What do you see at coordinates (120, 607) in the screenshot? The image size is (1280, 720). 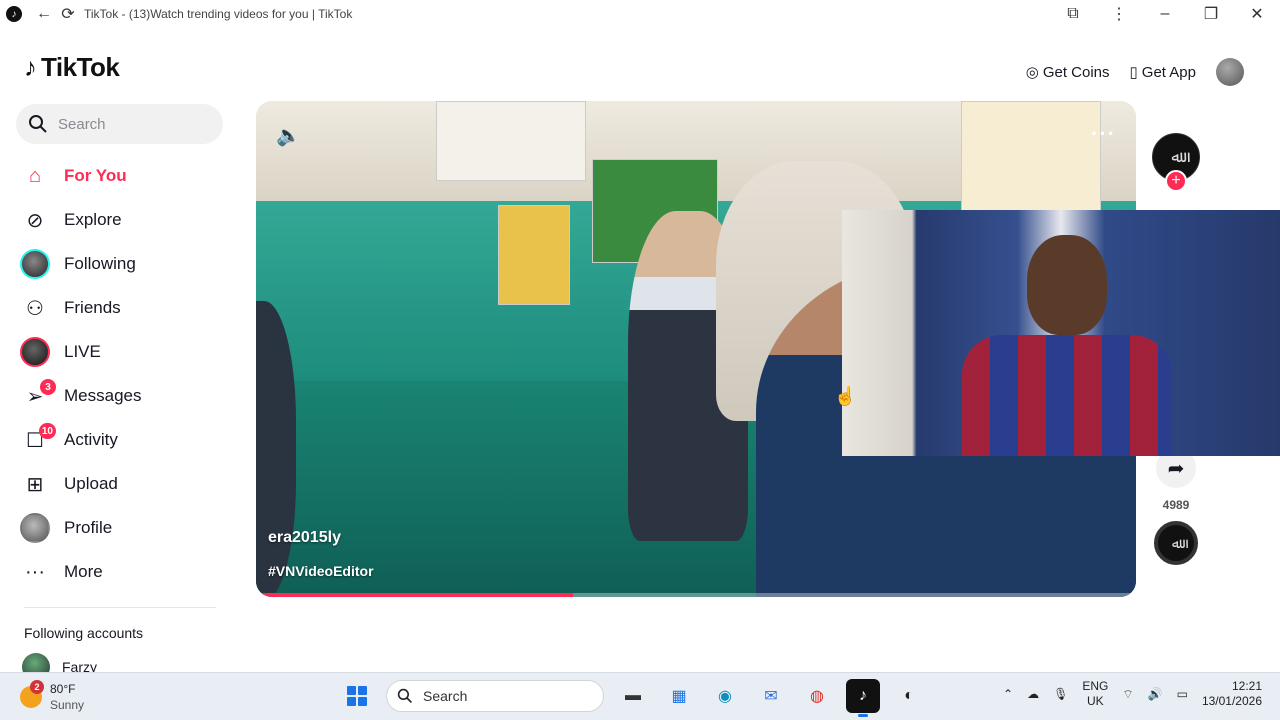 I see `sidebar-divider` at bounding box center [120, 607].